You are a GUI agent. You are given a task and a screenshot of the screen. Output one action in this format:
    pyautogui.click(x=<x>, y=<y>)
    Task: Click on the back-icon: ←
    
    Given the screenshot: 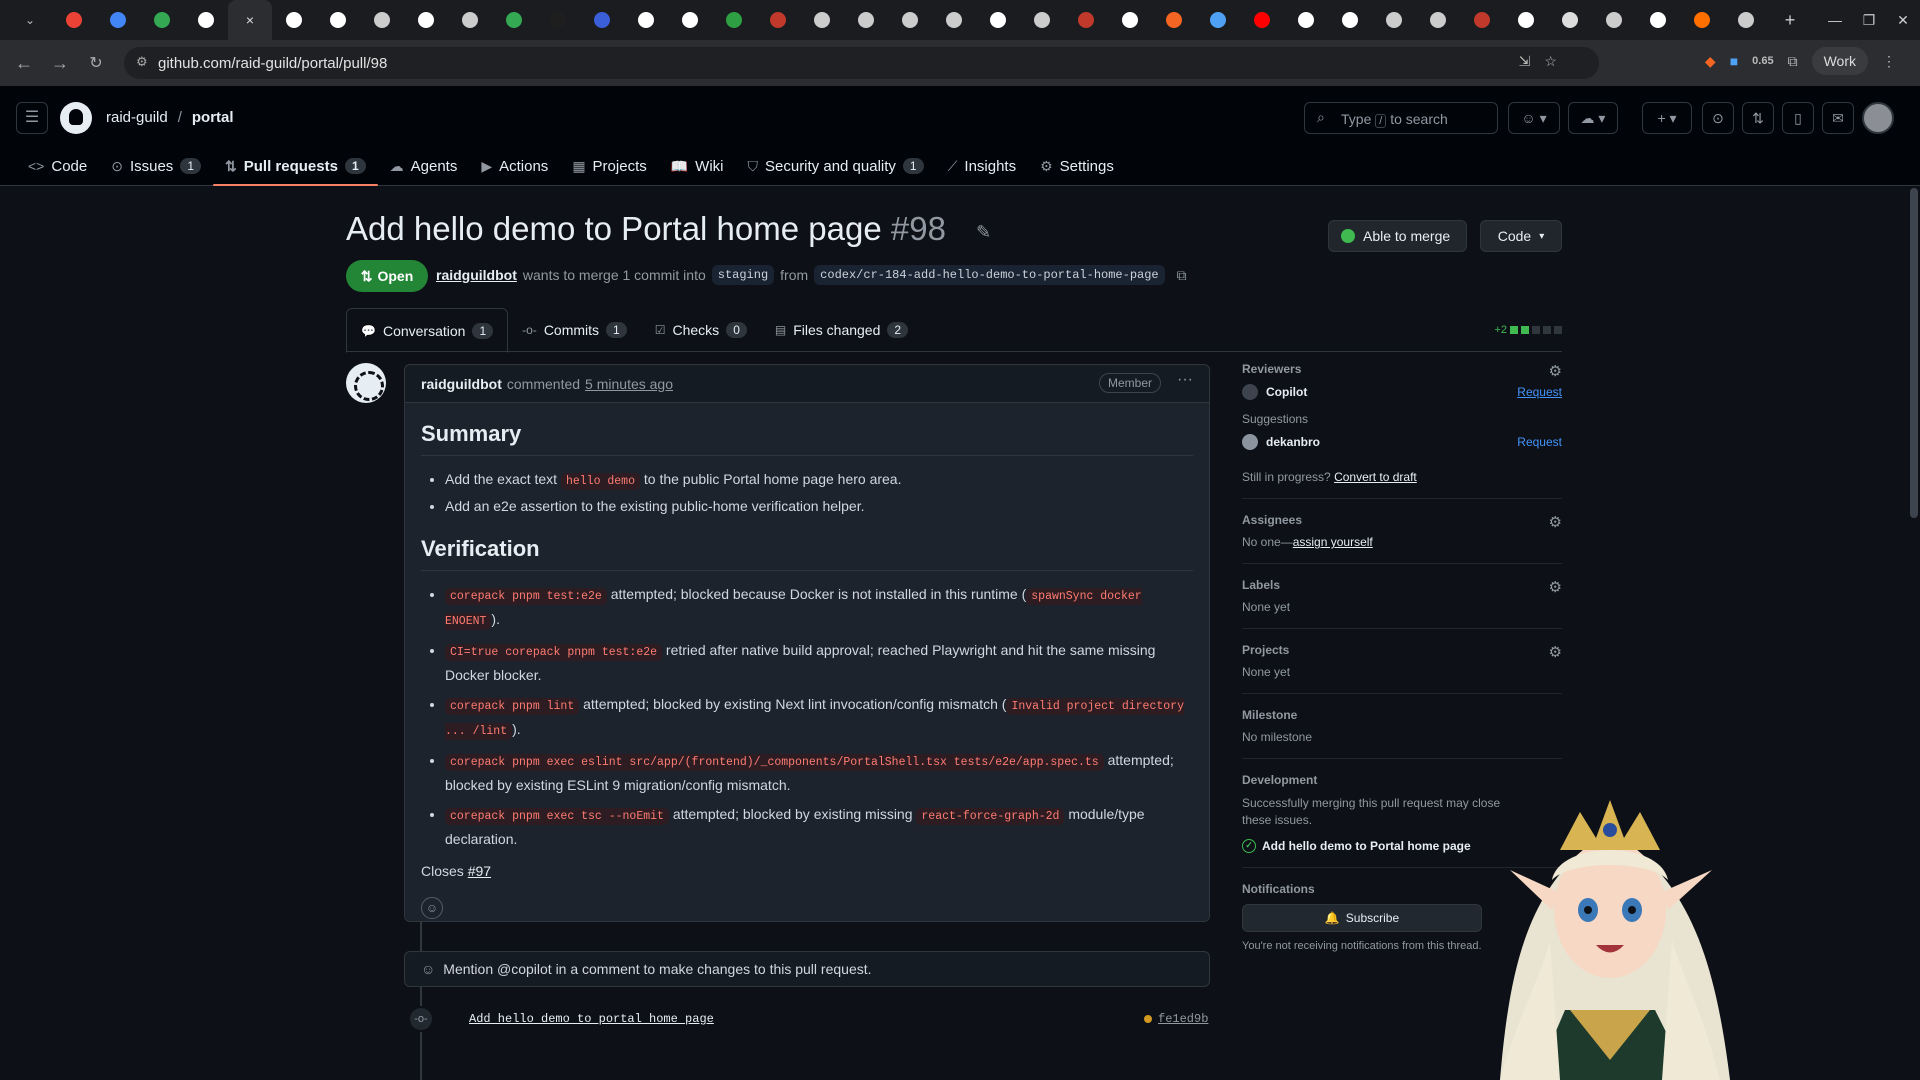 What is the action you would take?
    pyautogui.click(x=24, y=63)
    